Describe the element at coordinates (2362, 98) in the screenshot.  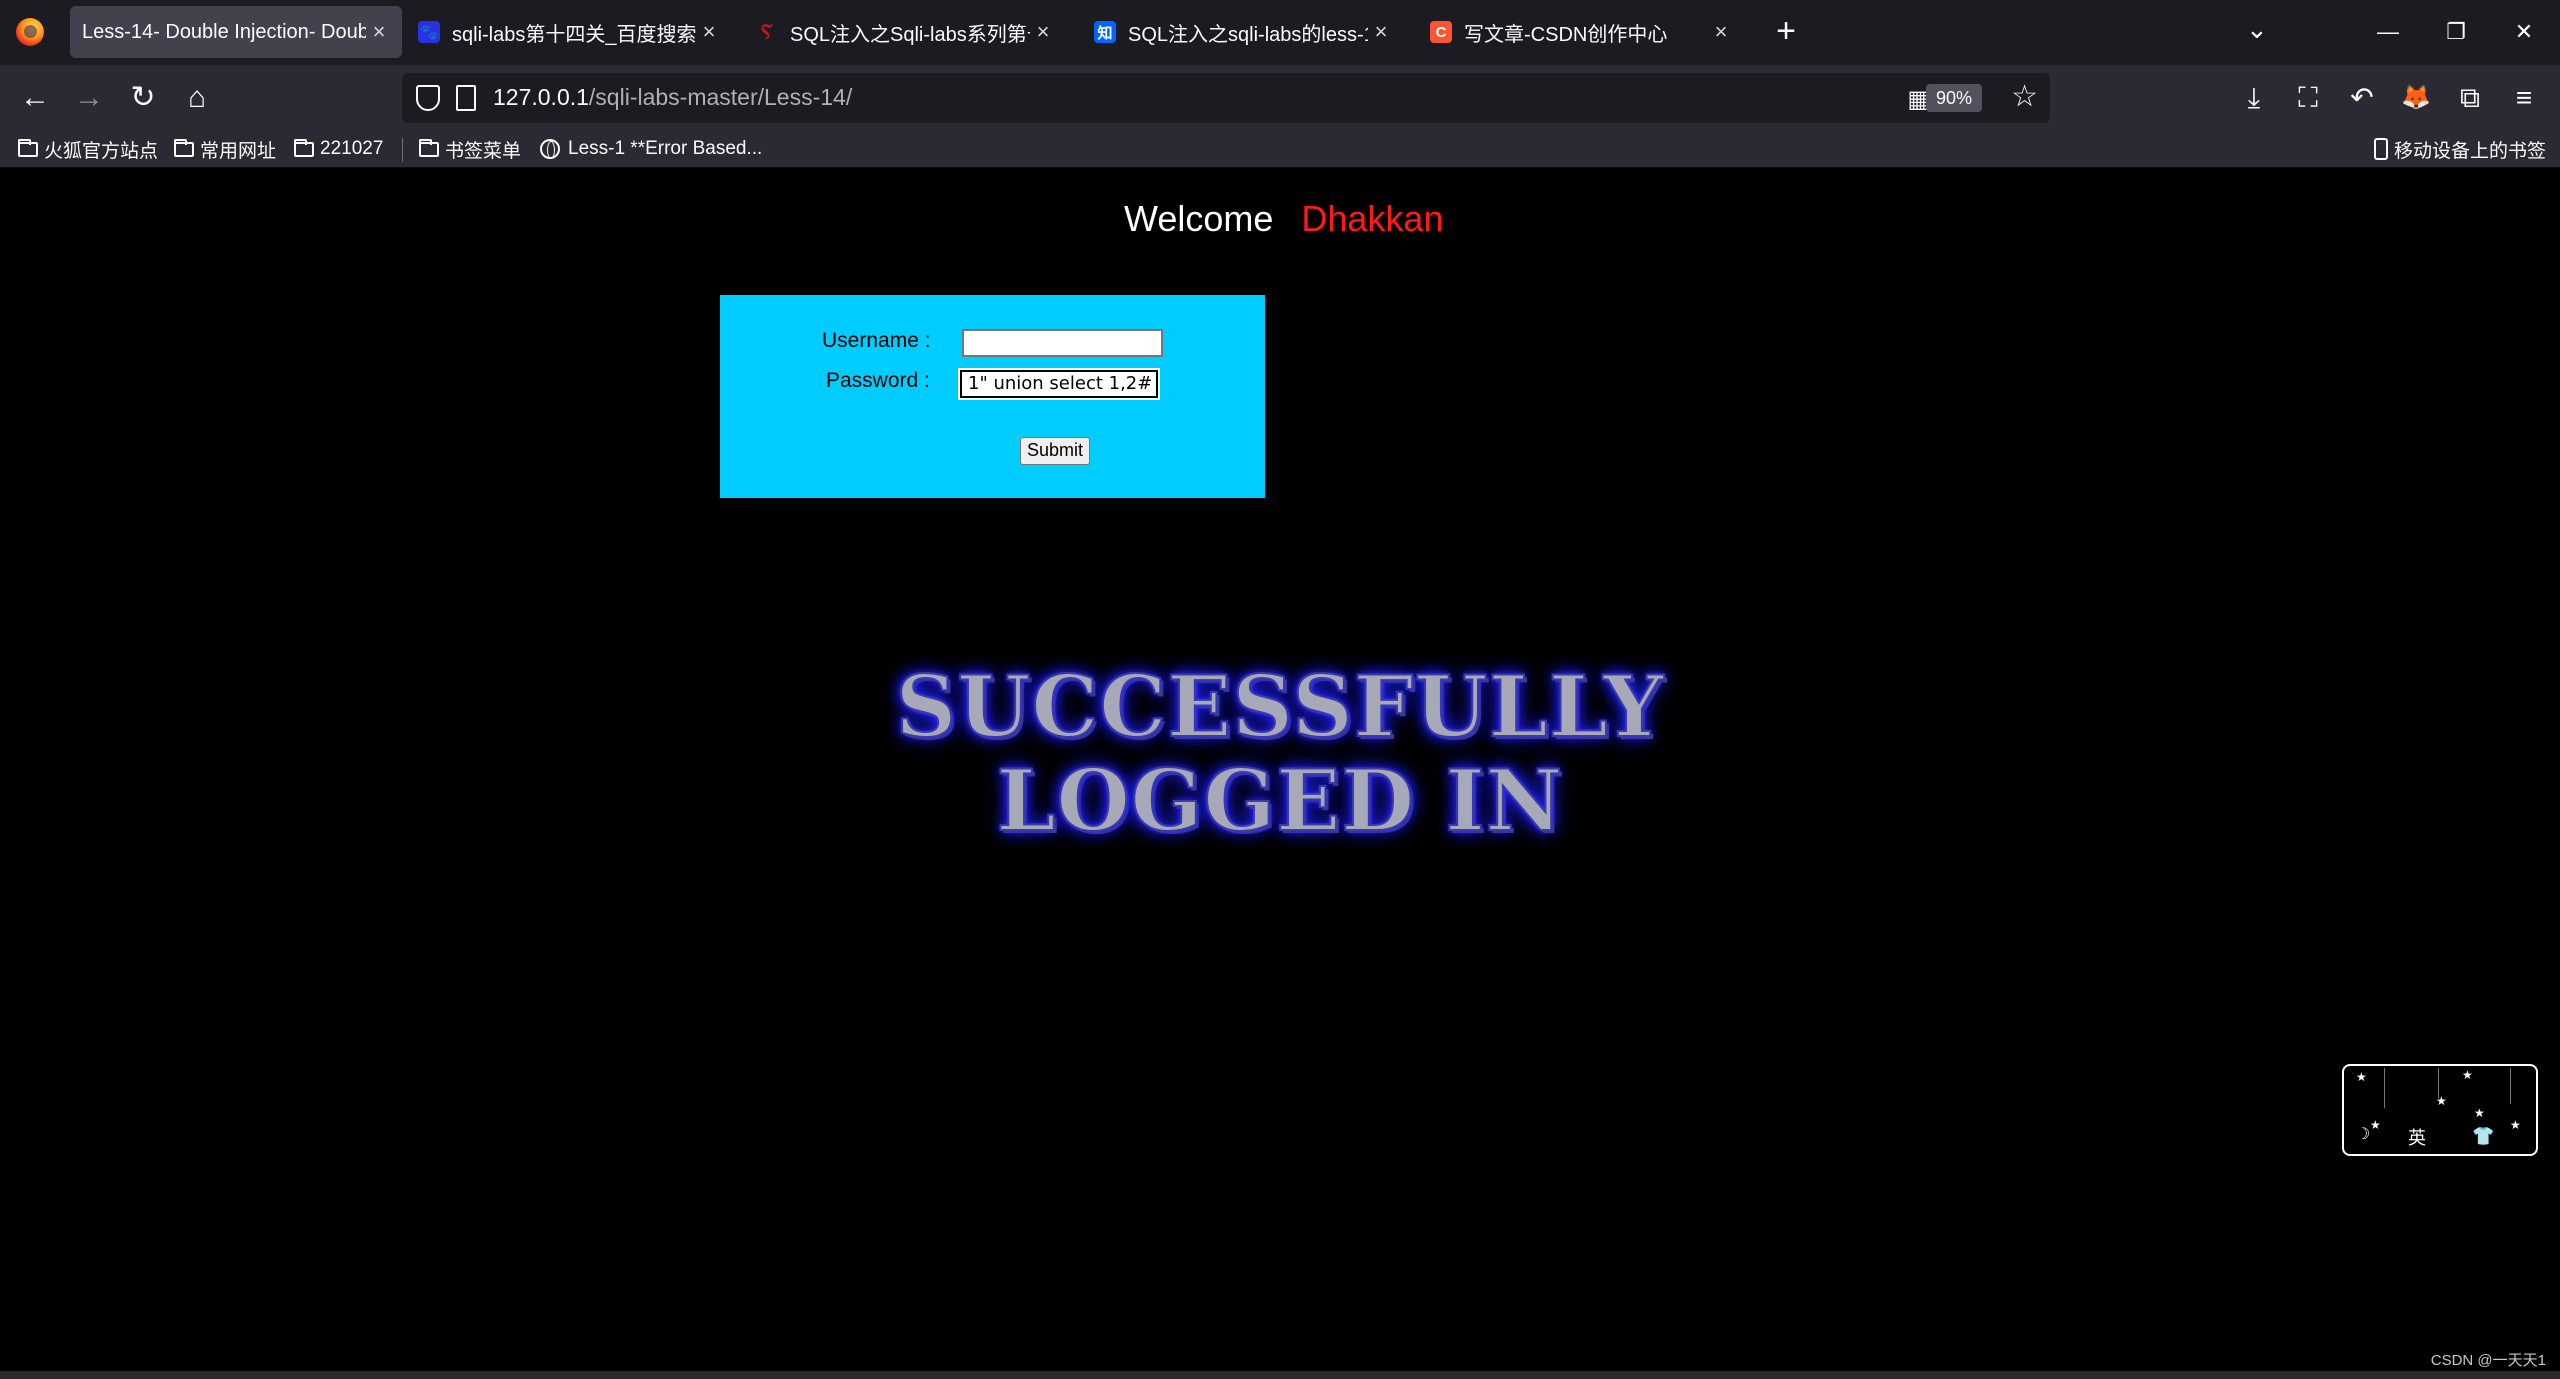
I see `undo-icon: ↶` at that location.